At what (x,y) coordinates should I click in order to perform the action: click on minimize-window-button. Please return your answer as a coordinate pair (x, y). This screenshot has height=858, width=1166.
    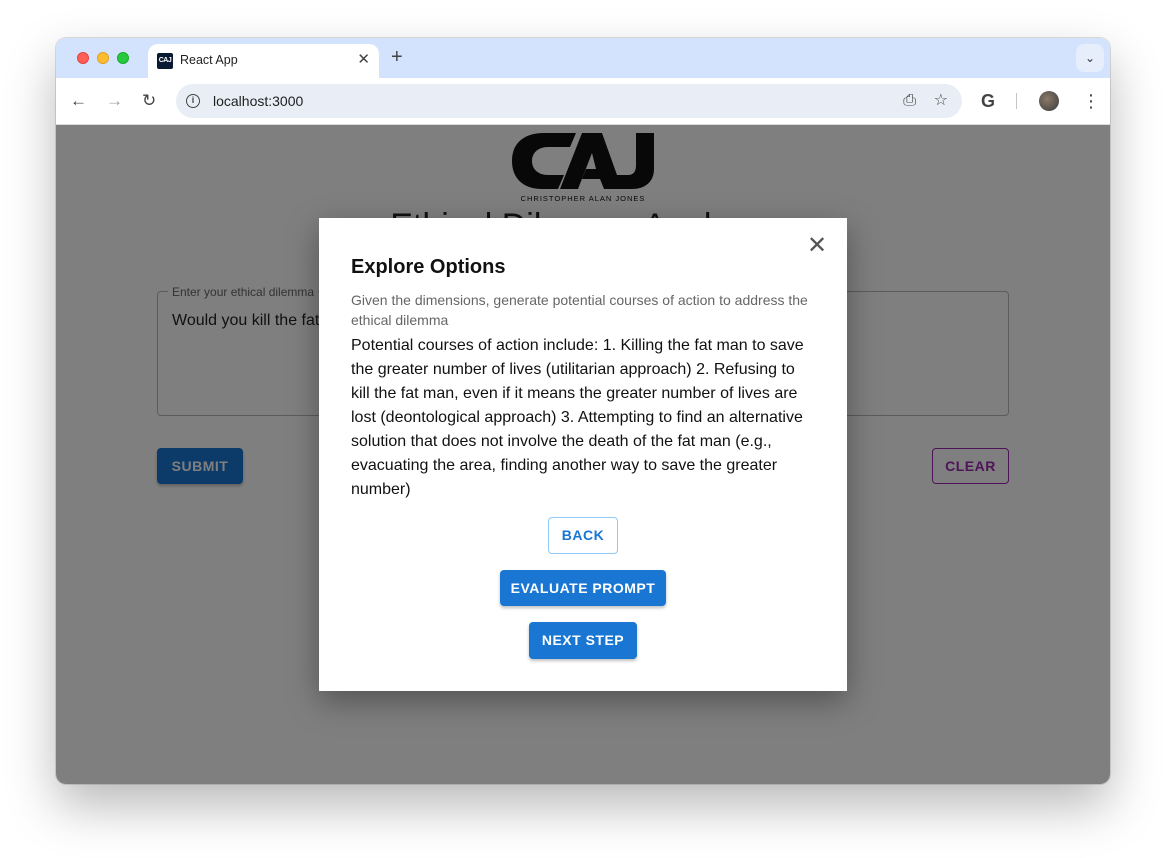
    Looking at the image, I should click on (103, 58).